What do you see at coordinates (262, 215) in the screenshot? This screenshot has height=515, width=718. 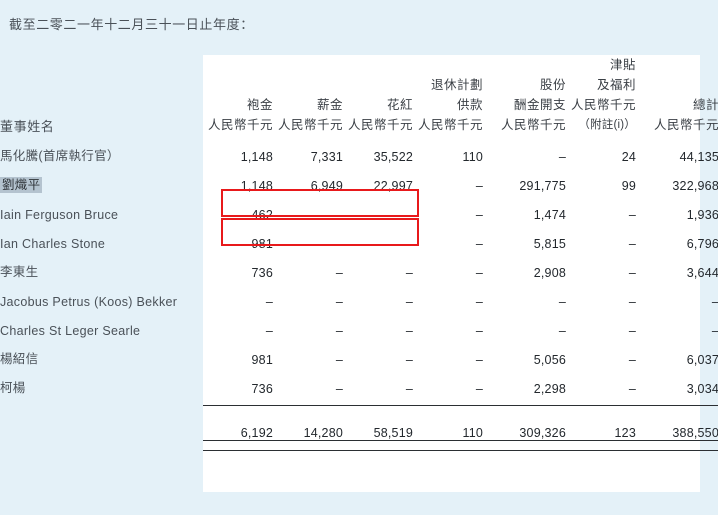 I see `cell-fees: 462` at bounding box center [262, 215].